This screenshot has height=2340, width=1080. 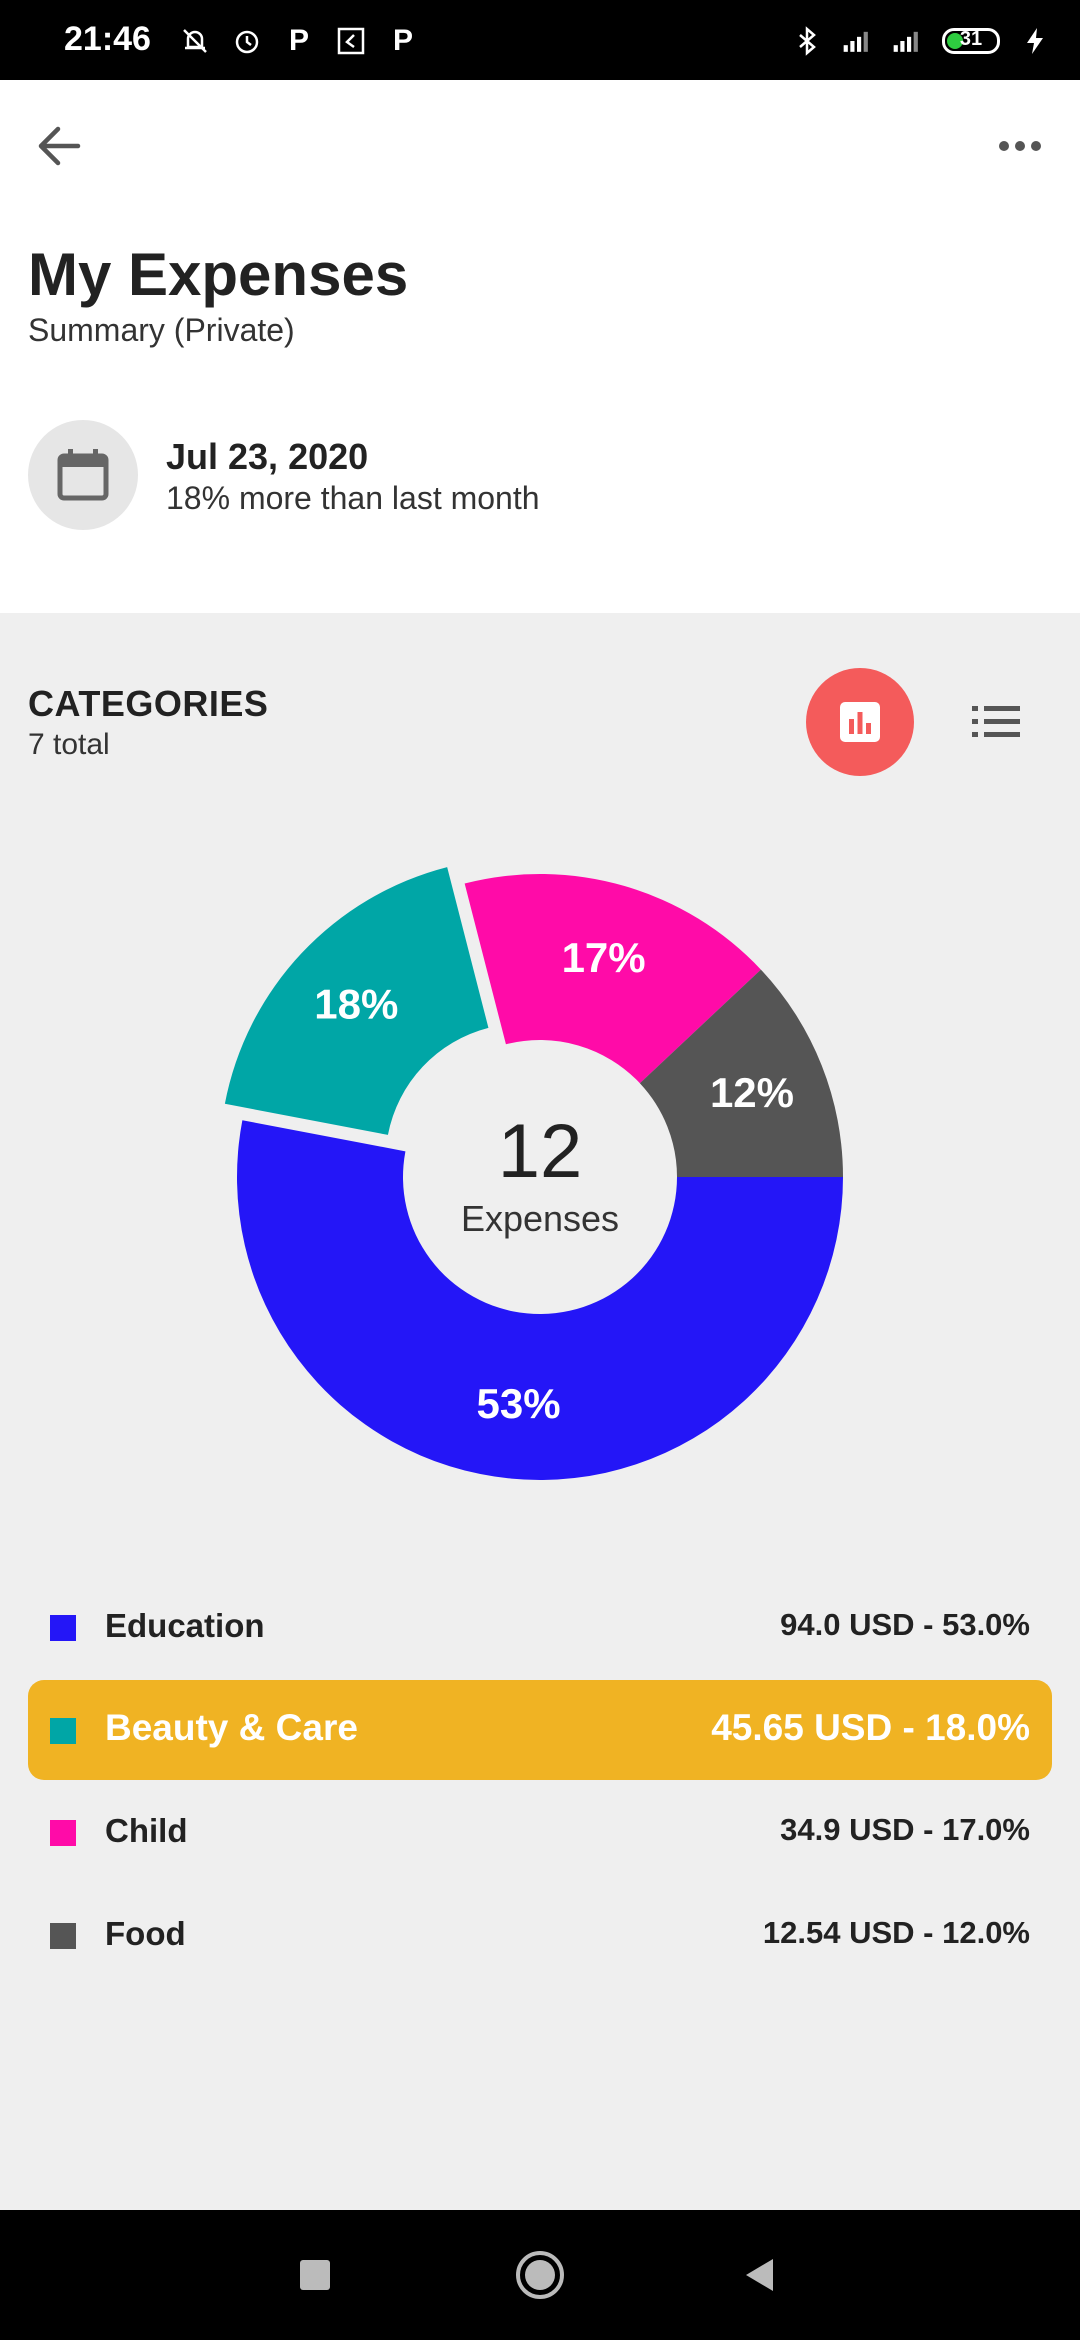 I want to click on categories-count: 7 total, so click(x=69, y=744).